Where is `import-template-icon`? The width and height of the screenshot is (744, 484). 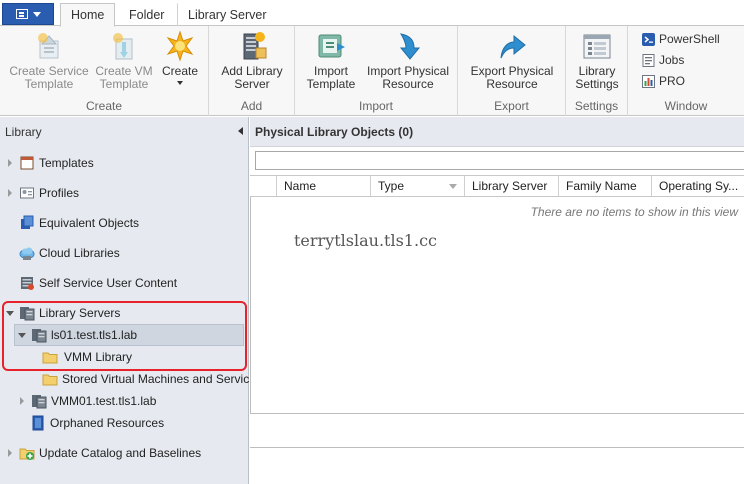
import-template-icon is located at coordinates (331, 46).